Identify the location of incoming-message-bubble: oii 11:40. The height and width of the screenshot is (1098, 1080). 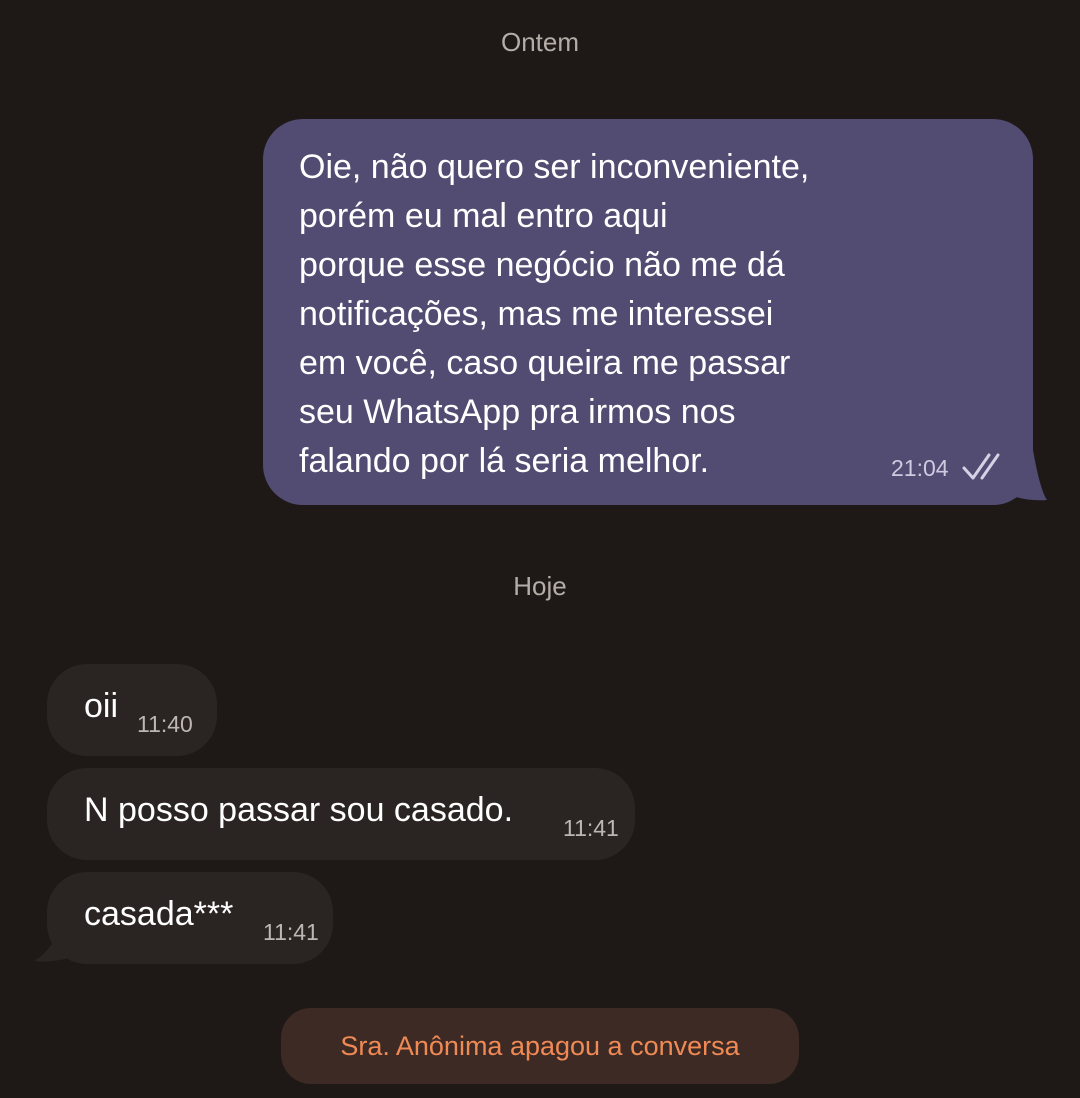
(132, 710).